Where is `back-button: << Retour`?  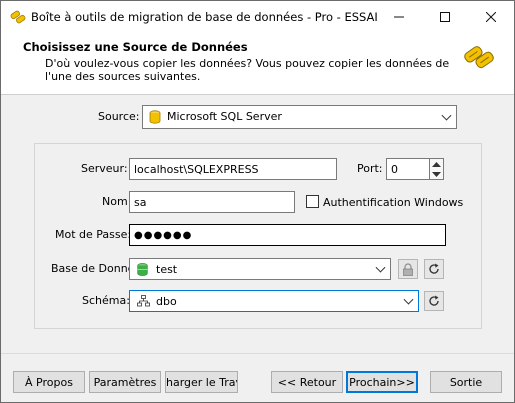 back-button: << Retour is located at coordinates (307, 382).